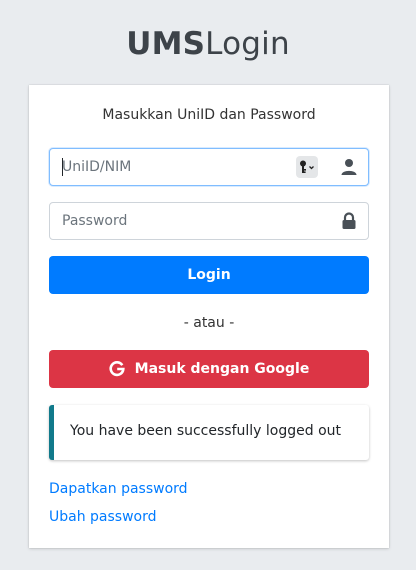  Describe the element at coordinates (166, 44) in the screenshot. I see `logo-bold: UMS` at that location.